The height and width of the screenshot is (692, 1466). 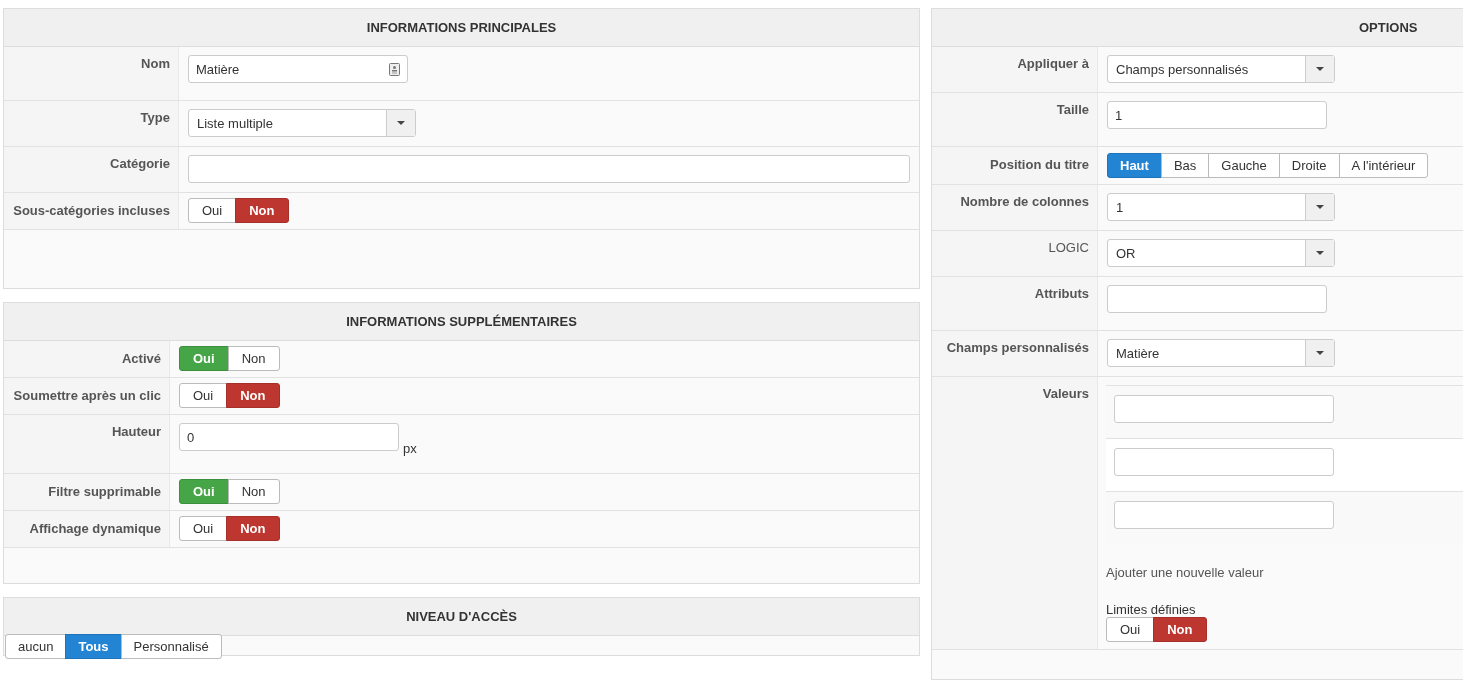 What do you see at coordinates (91, 210) in the screenshot?
I see `field-label: Sous-catégories incluses` at bounding box center [91, 210].